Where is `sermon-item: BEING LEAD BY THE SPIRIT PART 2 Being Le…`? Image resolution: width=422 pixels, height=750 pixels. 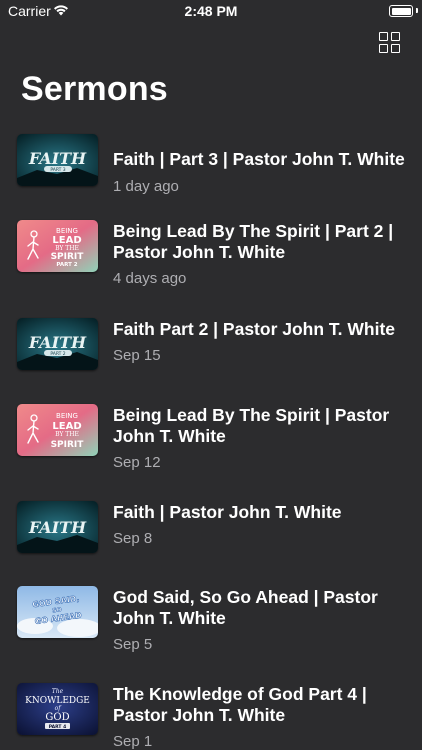 sermon-item: BEING LEAD BY THE SPIRIT PART 2 Being Le… is located at coordinates (211, 265).